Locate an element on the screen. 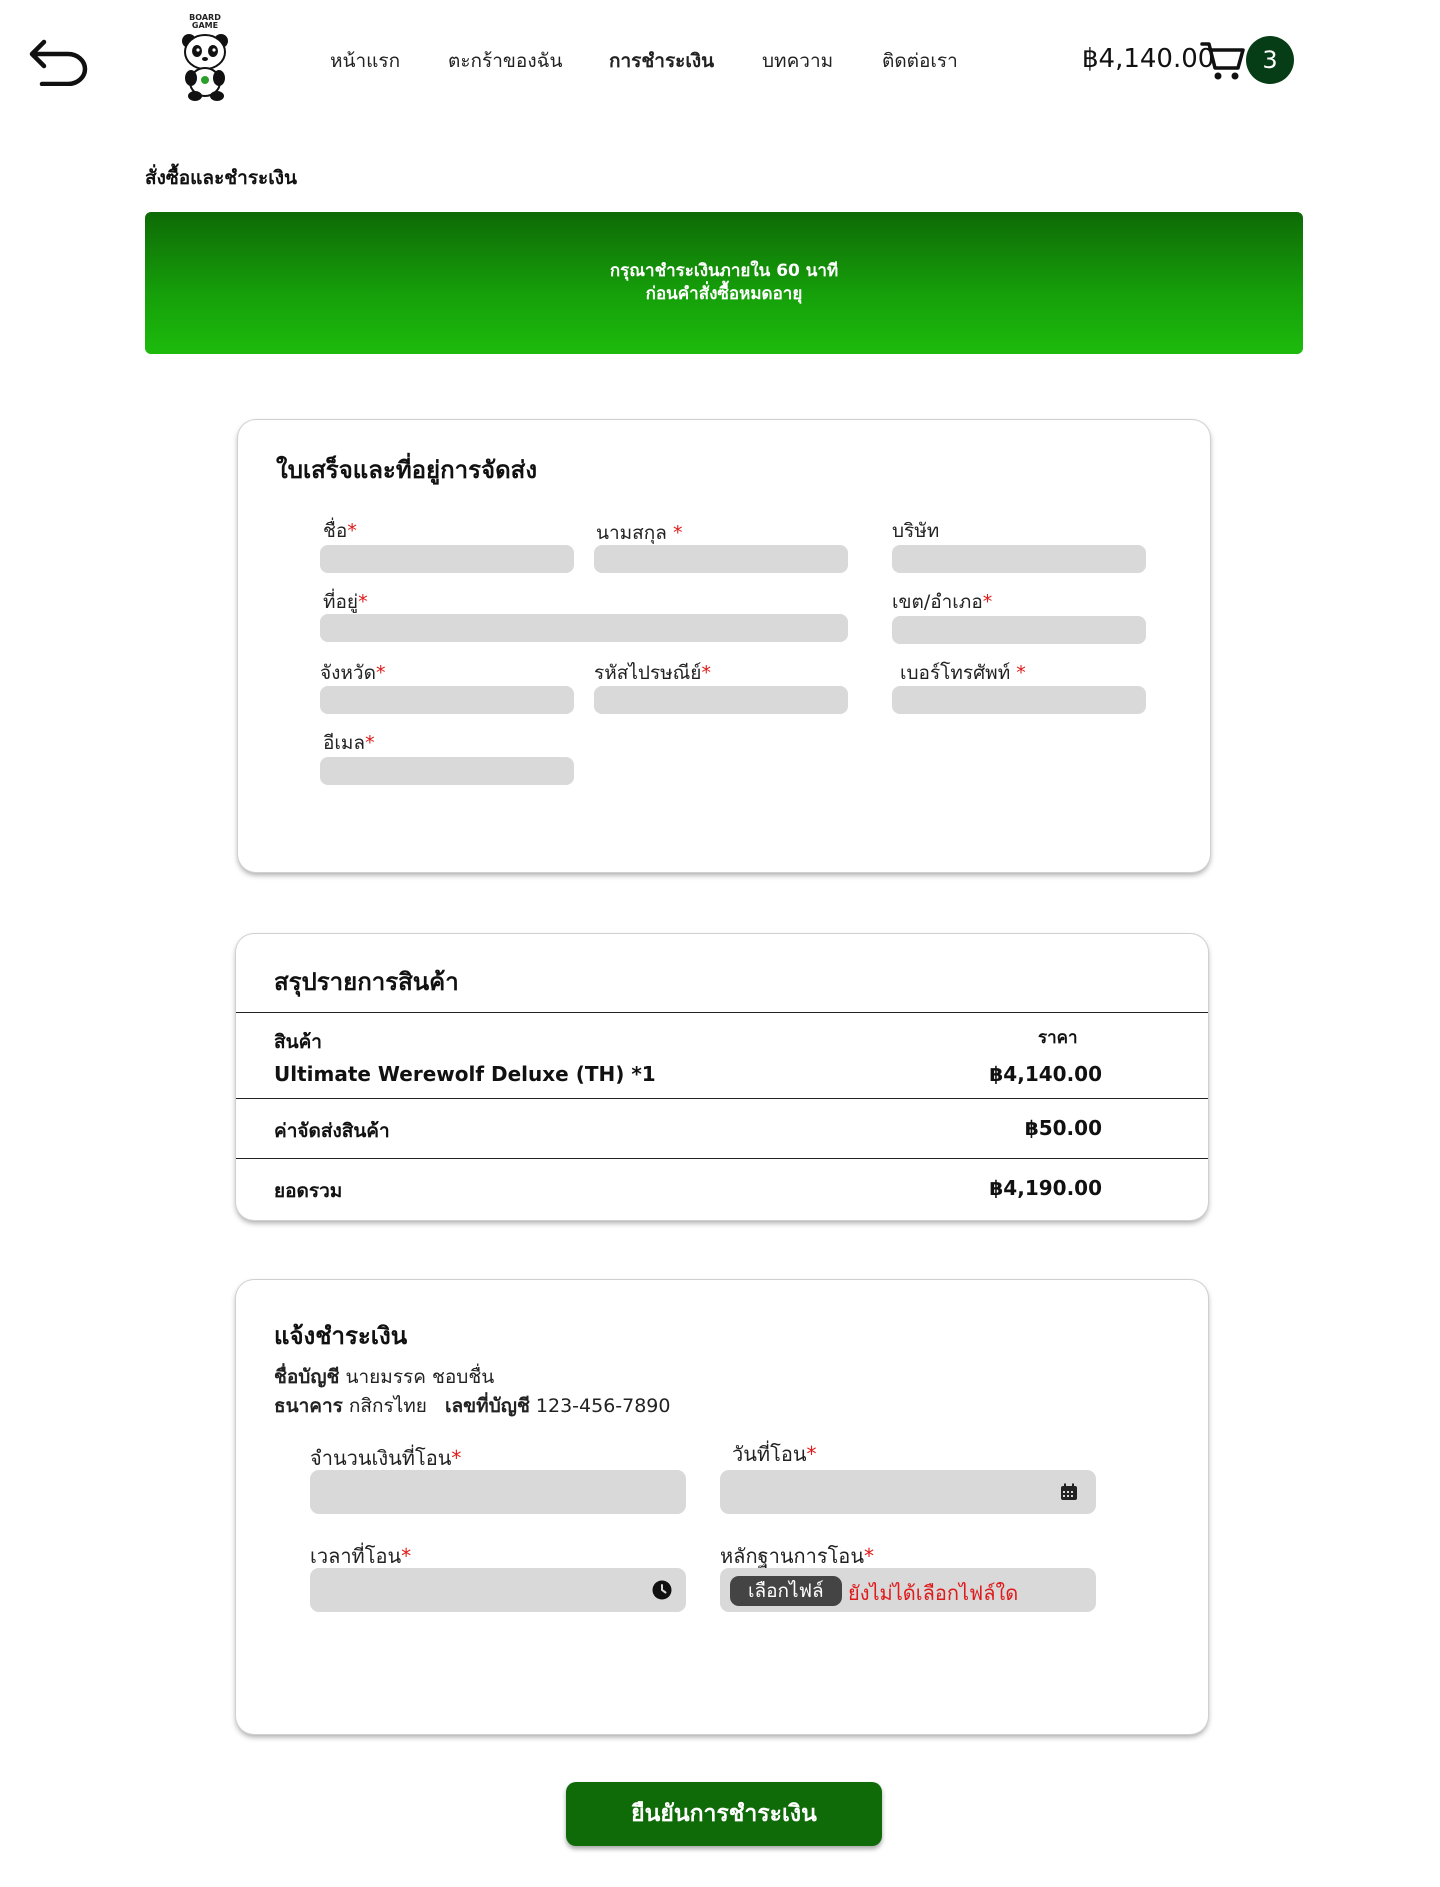 The width and height of the screenshot is (1440, 1887). nav-articles: บทความ is located at coordinates (797, 61).